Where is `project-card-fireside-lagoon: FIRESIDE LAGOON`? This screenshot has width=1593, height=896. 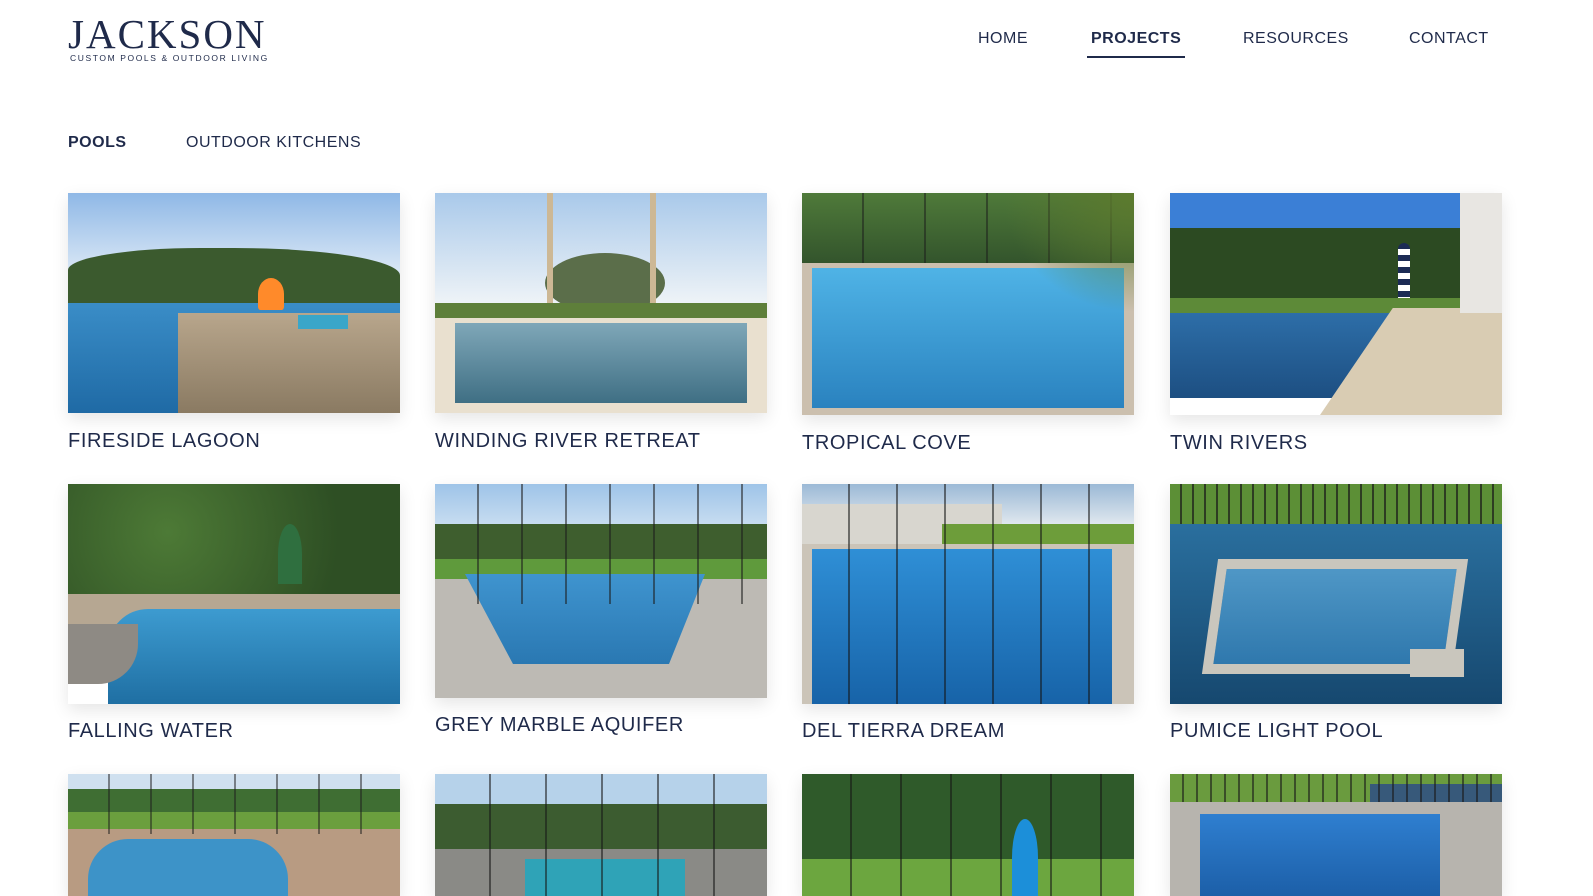 project-card-fireside-lagoon: FIRESIDE LAGOON is located at coordinates (234, 322).